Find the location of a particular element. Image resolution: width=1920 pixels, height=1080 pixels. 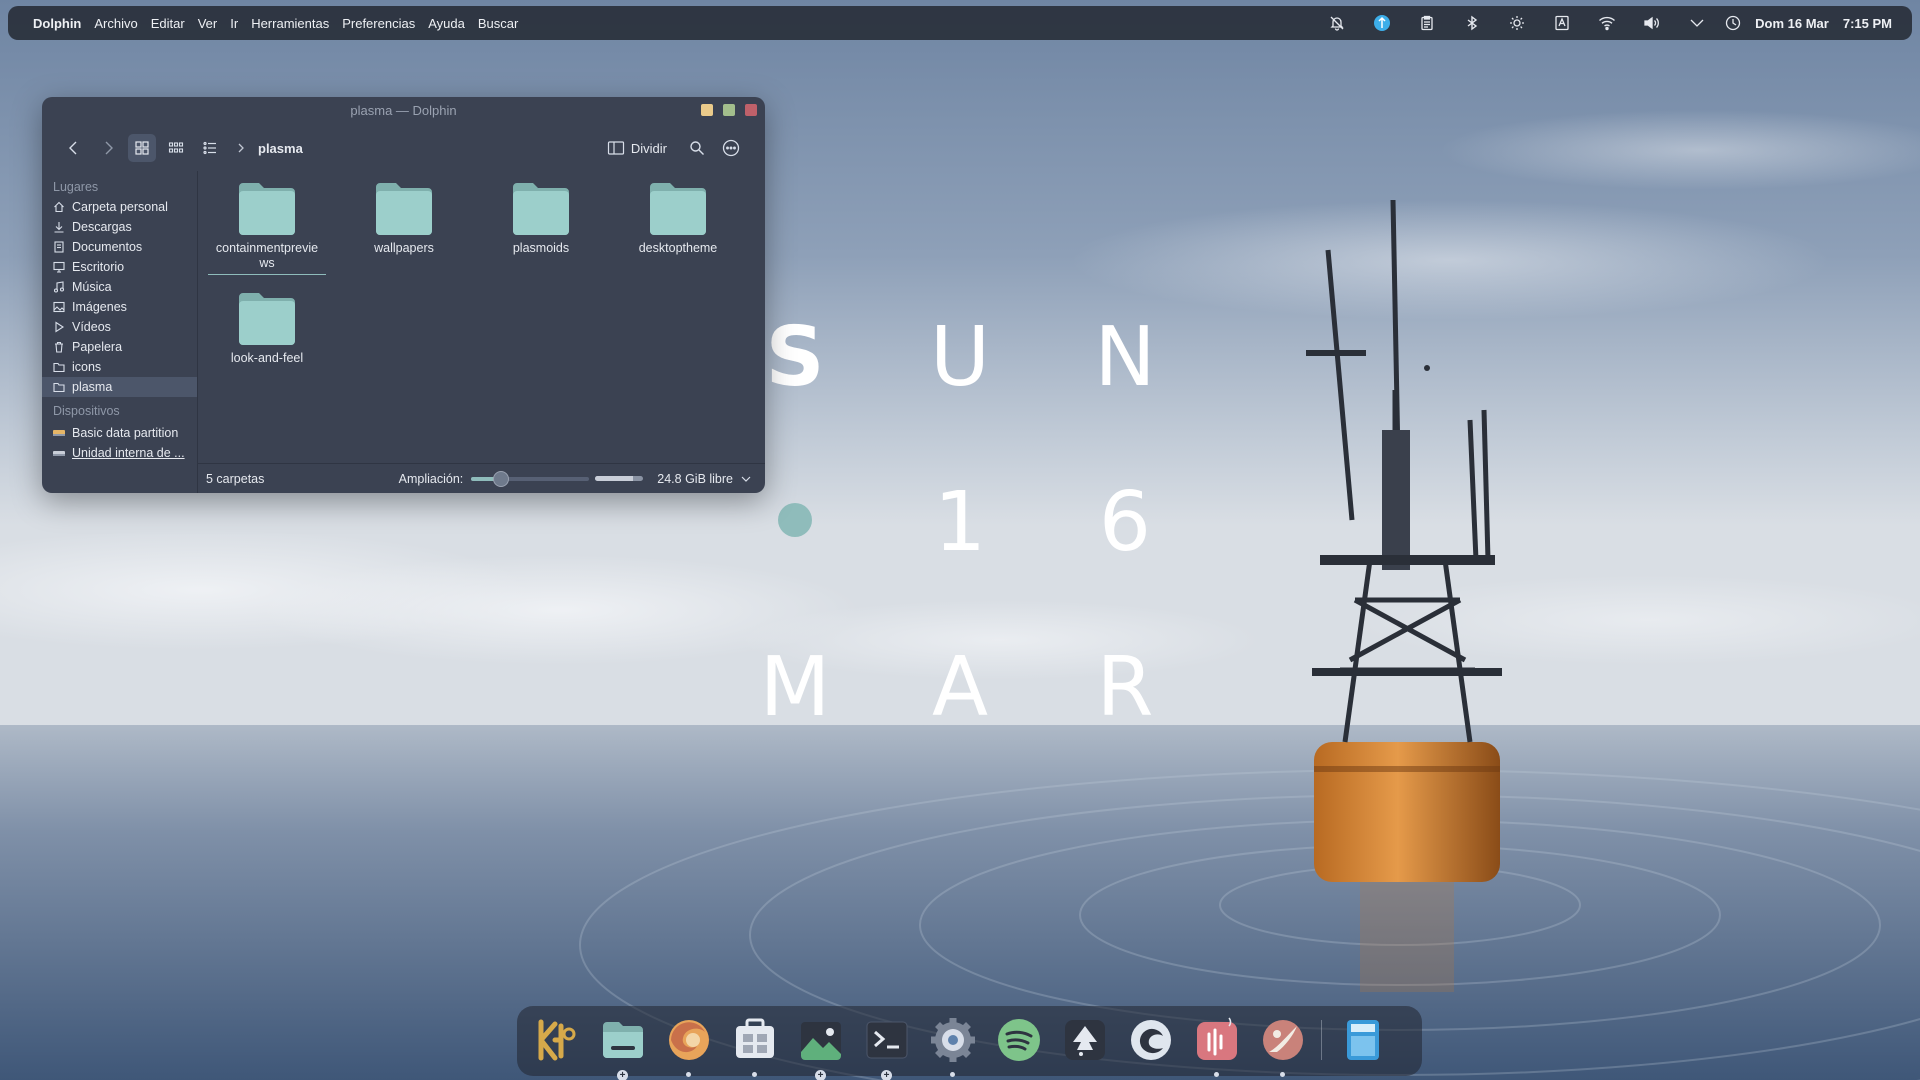

sidebar-item-label: Carpeta personal is located at coordinates (120, 207).